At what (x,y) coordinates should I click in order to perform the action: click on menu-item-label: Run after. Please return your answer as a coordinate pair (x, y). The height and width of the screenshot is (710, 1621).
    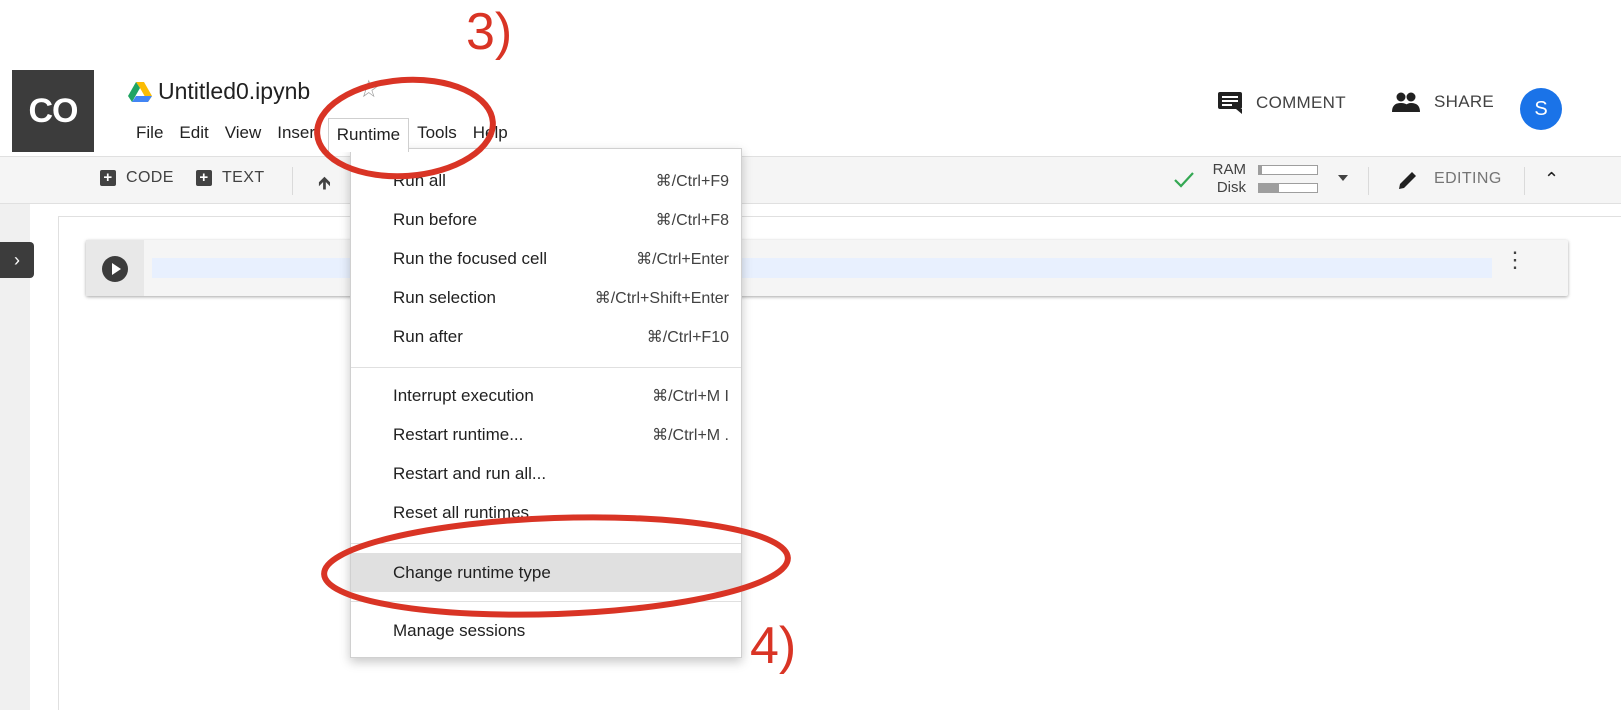
    Looking at the image, I should click on (428, 336).